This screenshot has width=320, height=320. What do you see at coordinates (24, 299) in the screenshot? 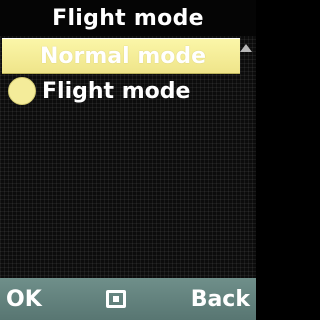
I see `ok-softkey: OK` at bounding box center [24, 299].